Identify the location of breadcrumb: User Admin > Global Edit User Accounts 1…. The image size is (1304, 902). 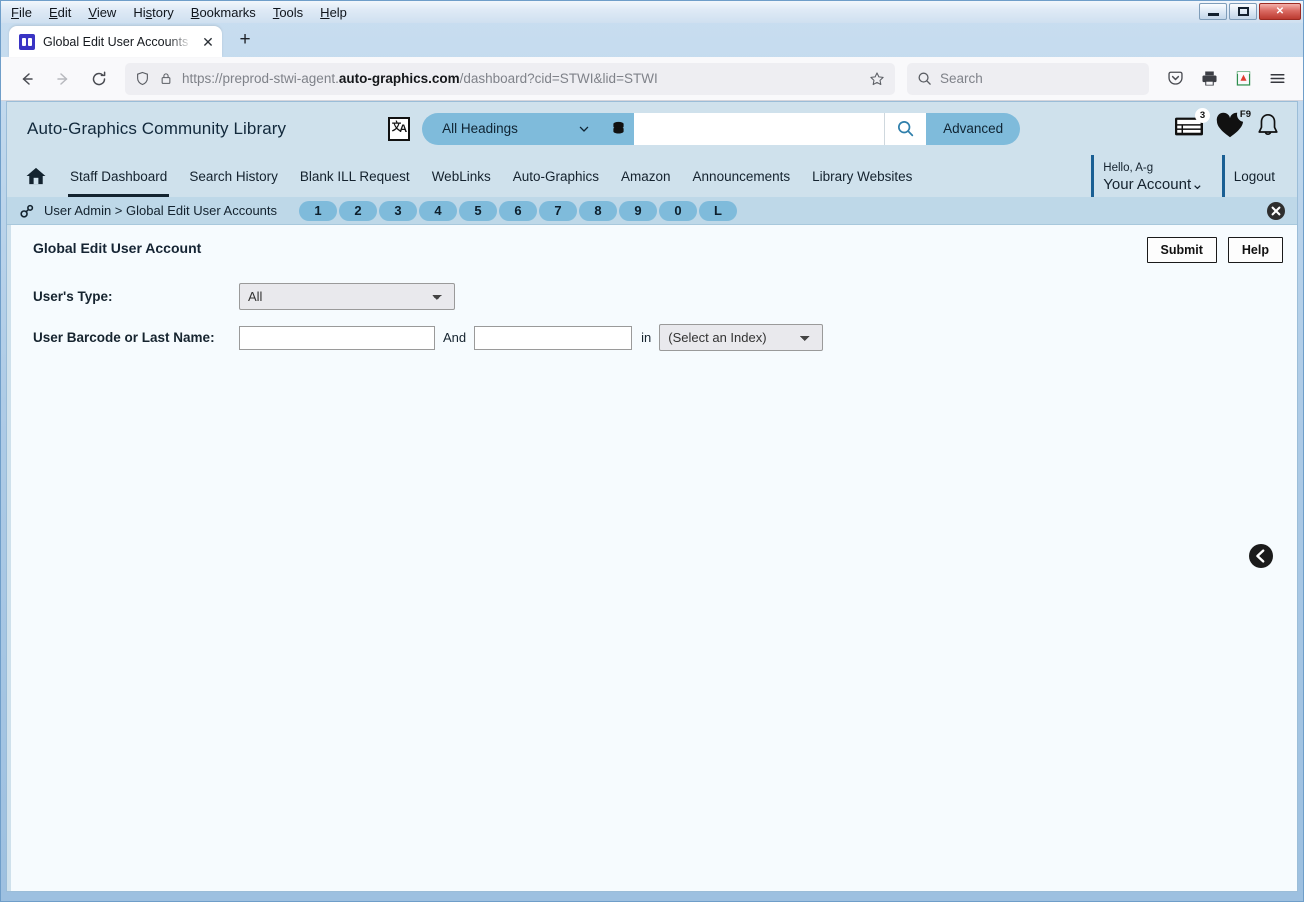
(652, 211).